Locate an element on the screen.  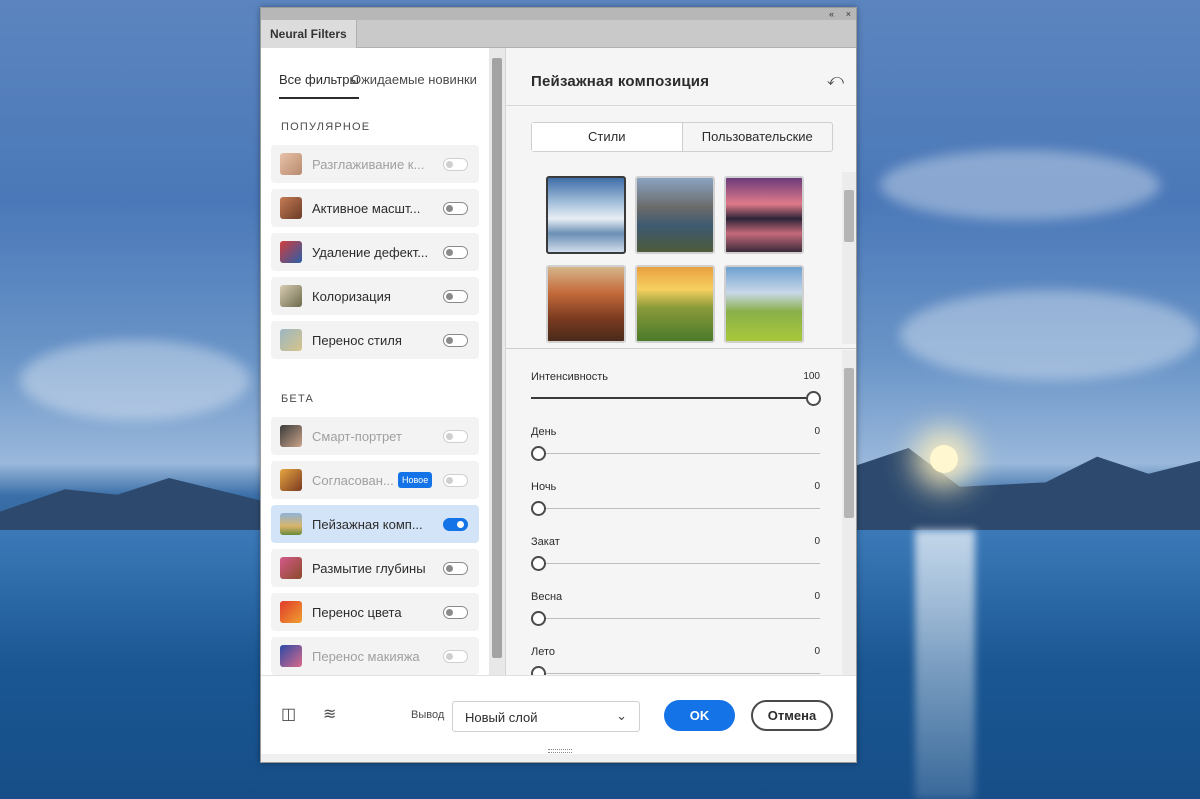
slider-label: День is located at coordinates (544, 432).